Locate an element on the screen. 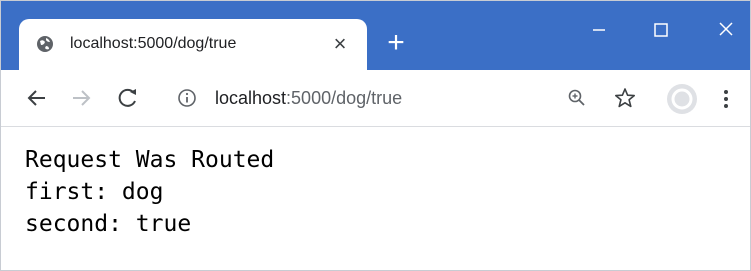 The width and height of the screenshot is (751, 271). forward-arrow-icon is located at coordinates (81, 98).